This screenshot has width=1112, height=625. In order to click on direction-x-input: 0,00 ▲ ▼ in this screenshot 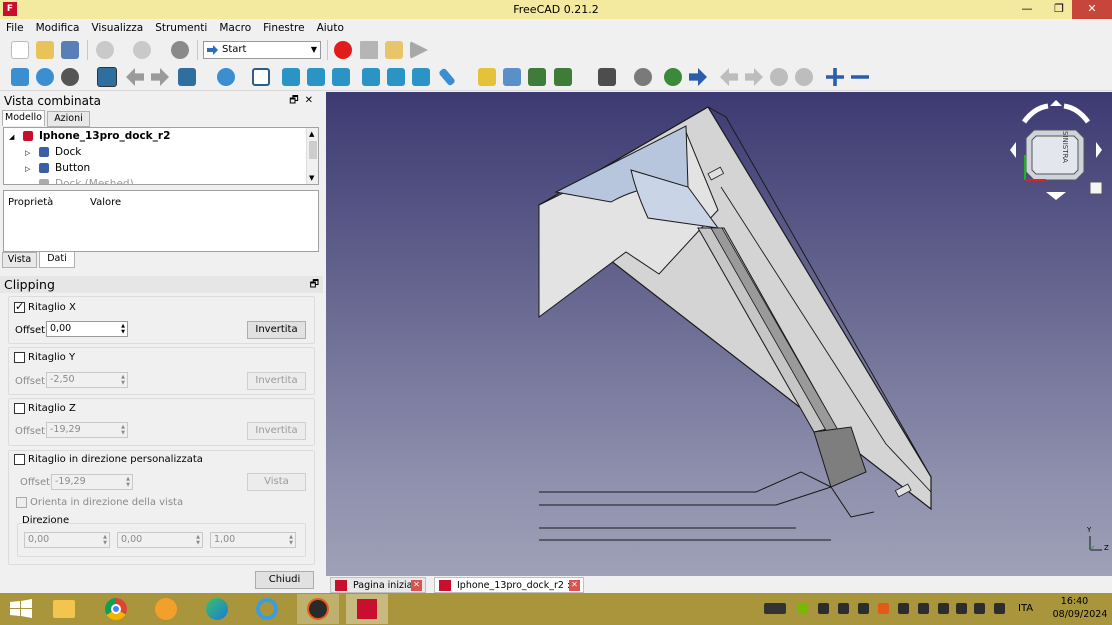, I will do `click(67, 540)`.